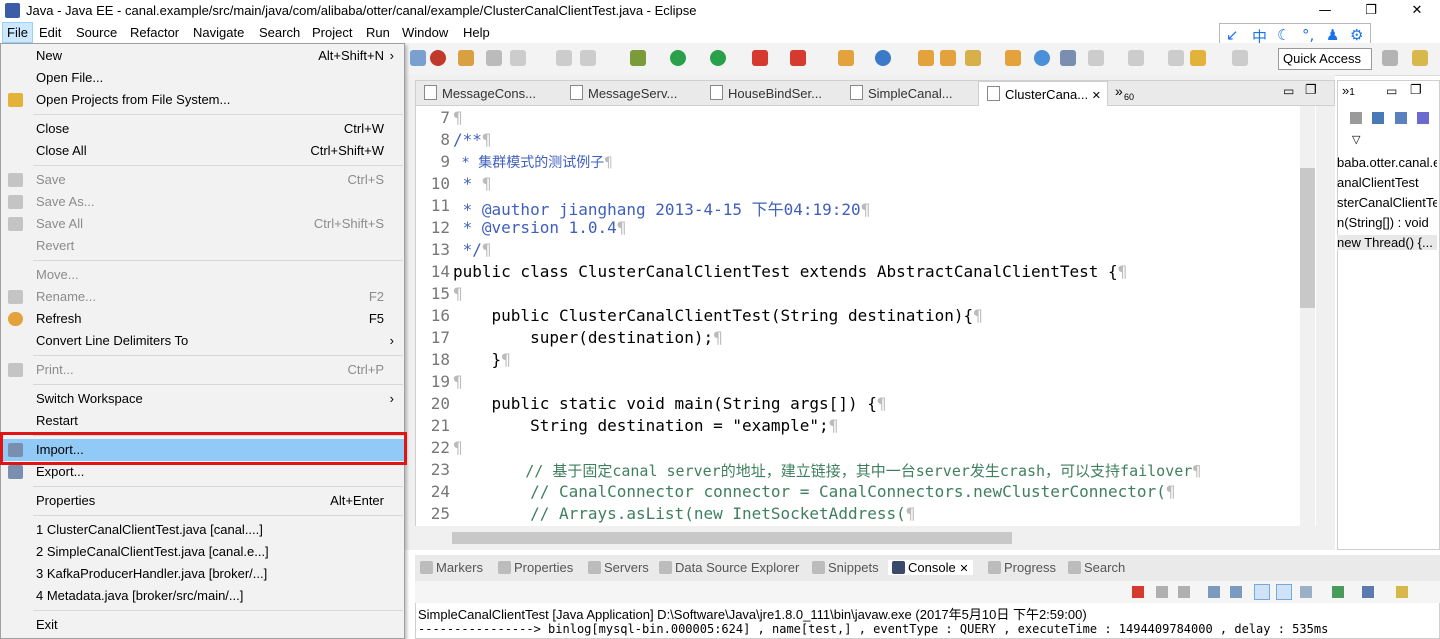 The image size is (1440, 639). Describe the element at coordinates (798, 58) in the screenshot. I see `external-tools-icon` at that location.